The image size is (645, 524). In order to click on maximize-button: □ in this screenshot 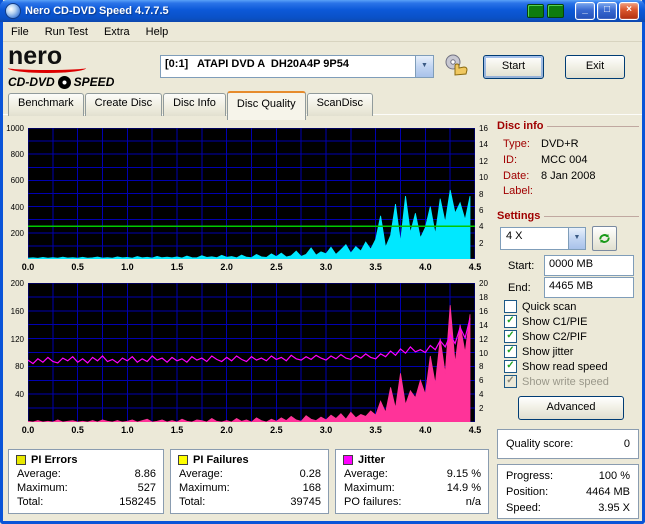, I will do `click(607, 11)`.